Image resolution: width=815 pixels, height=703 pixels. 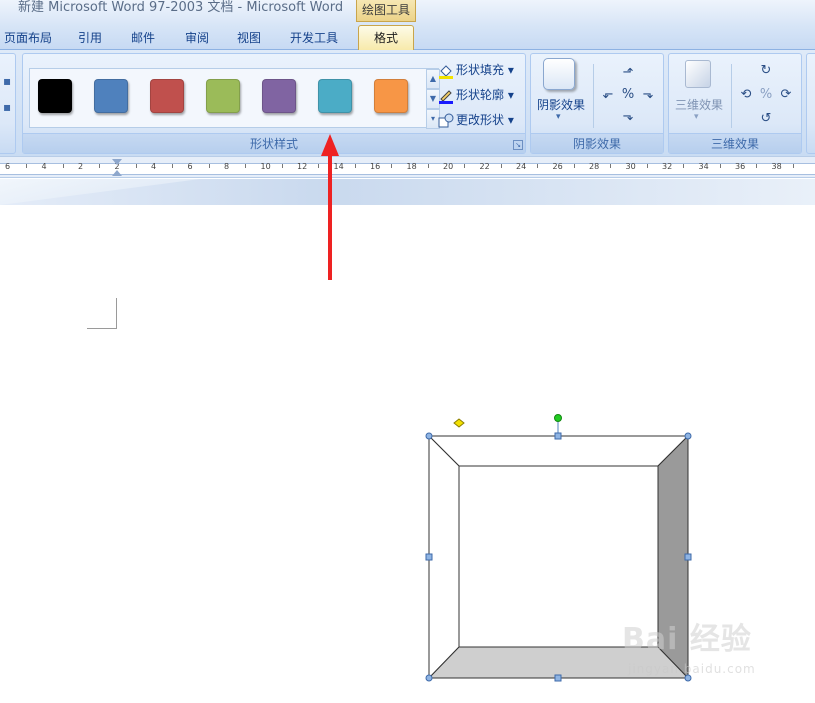 I want to click on tilt-left-icon: ⟲, so click(x=746, y=95).